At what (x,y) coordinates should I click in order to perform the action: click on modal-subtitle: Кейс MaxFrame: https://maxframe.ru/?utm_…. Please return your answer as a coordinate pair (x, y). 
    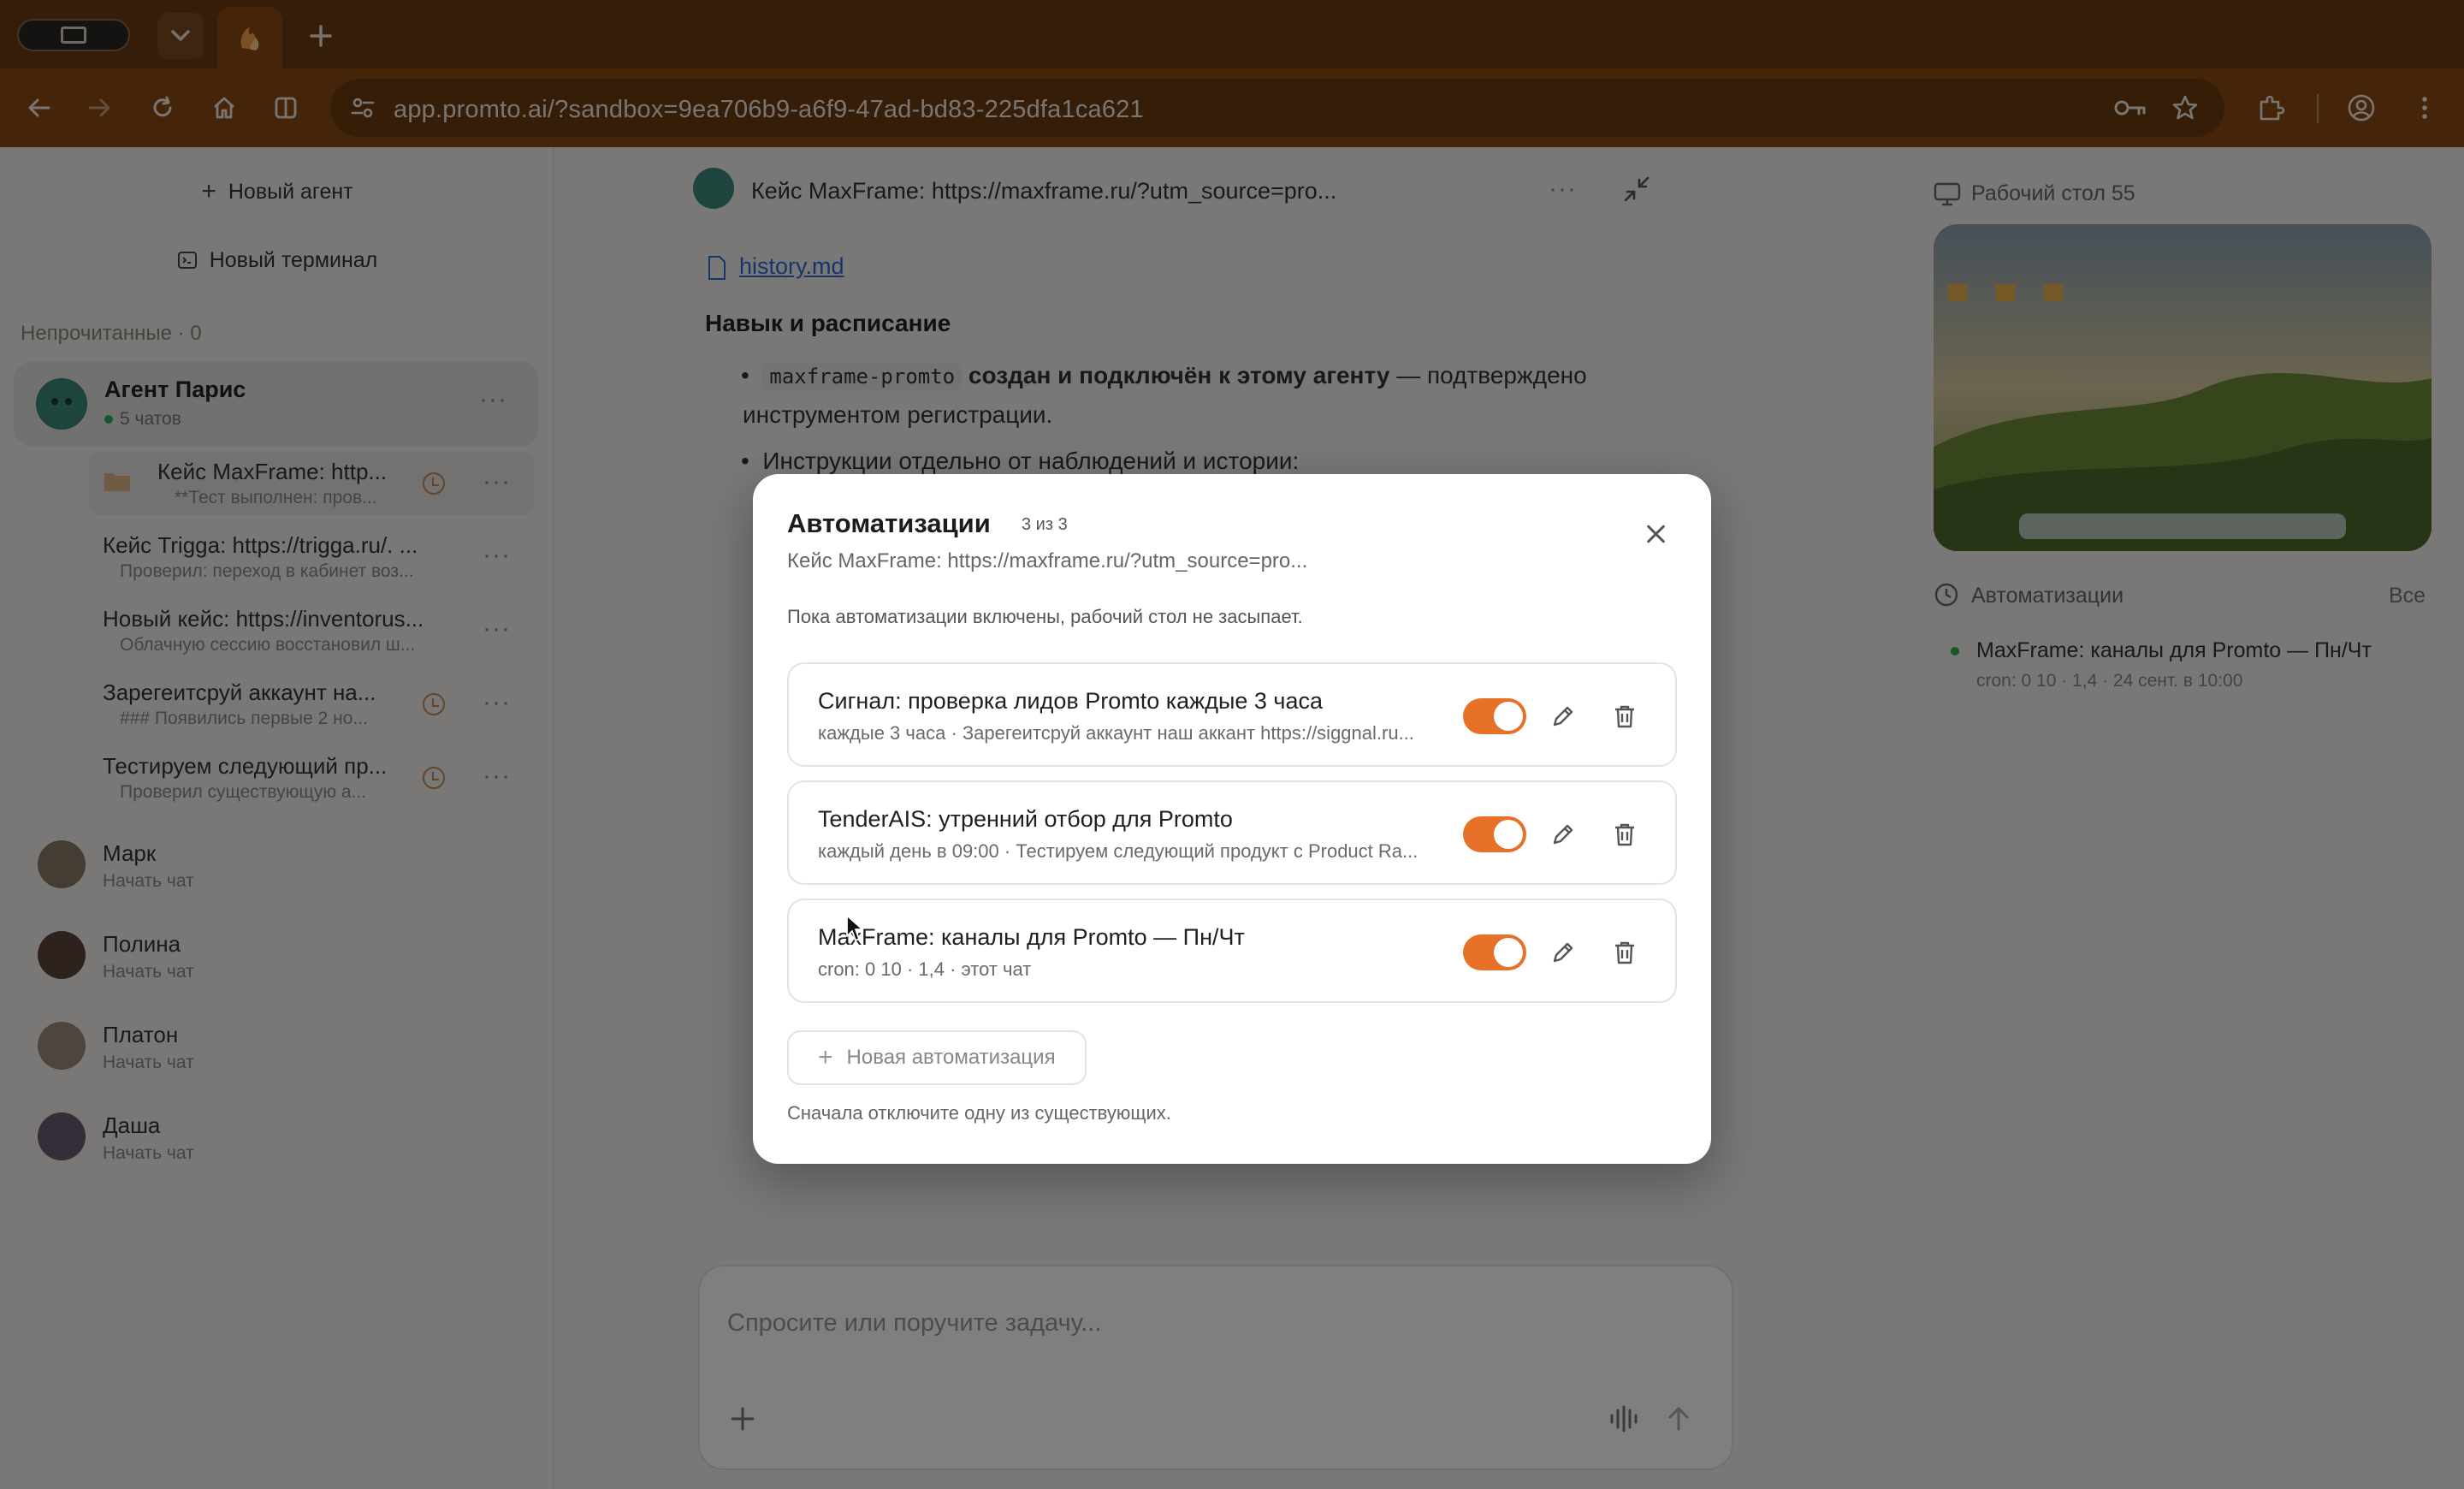
    Looking at the image, I should click on (1047, 560).